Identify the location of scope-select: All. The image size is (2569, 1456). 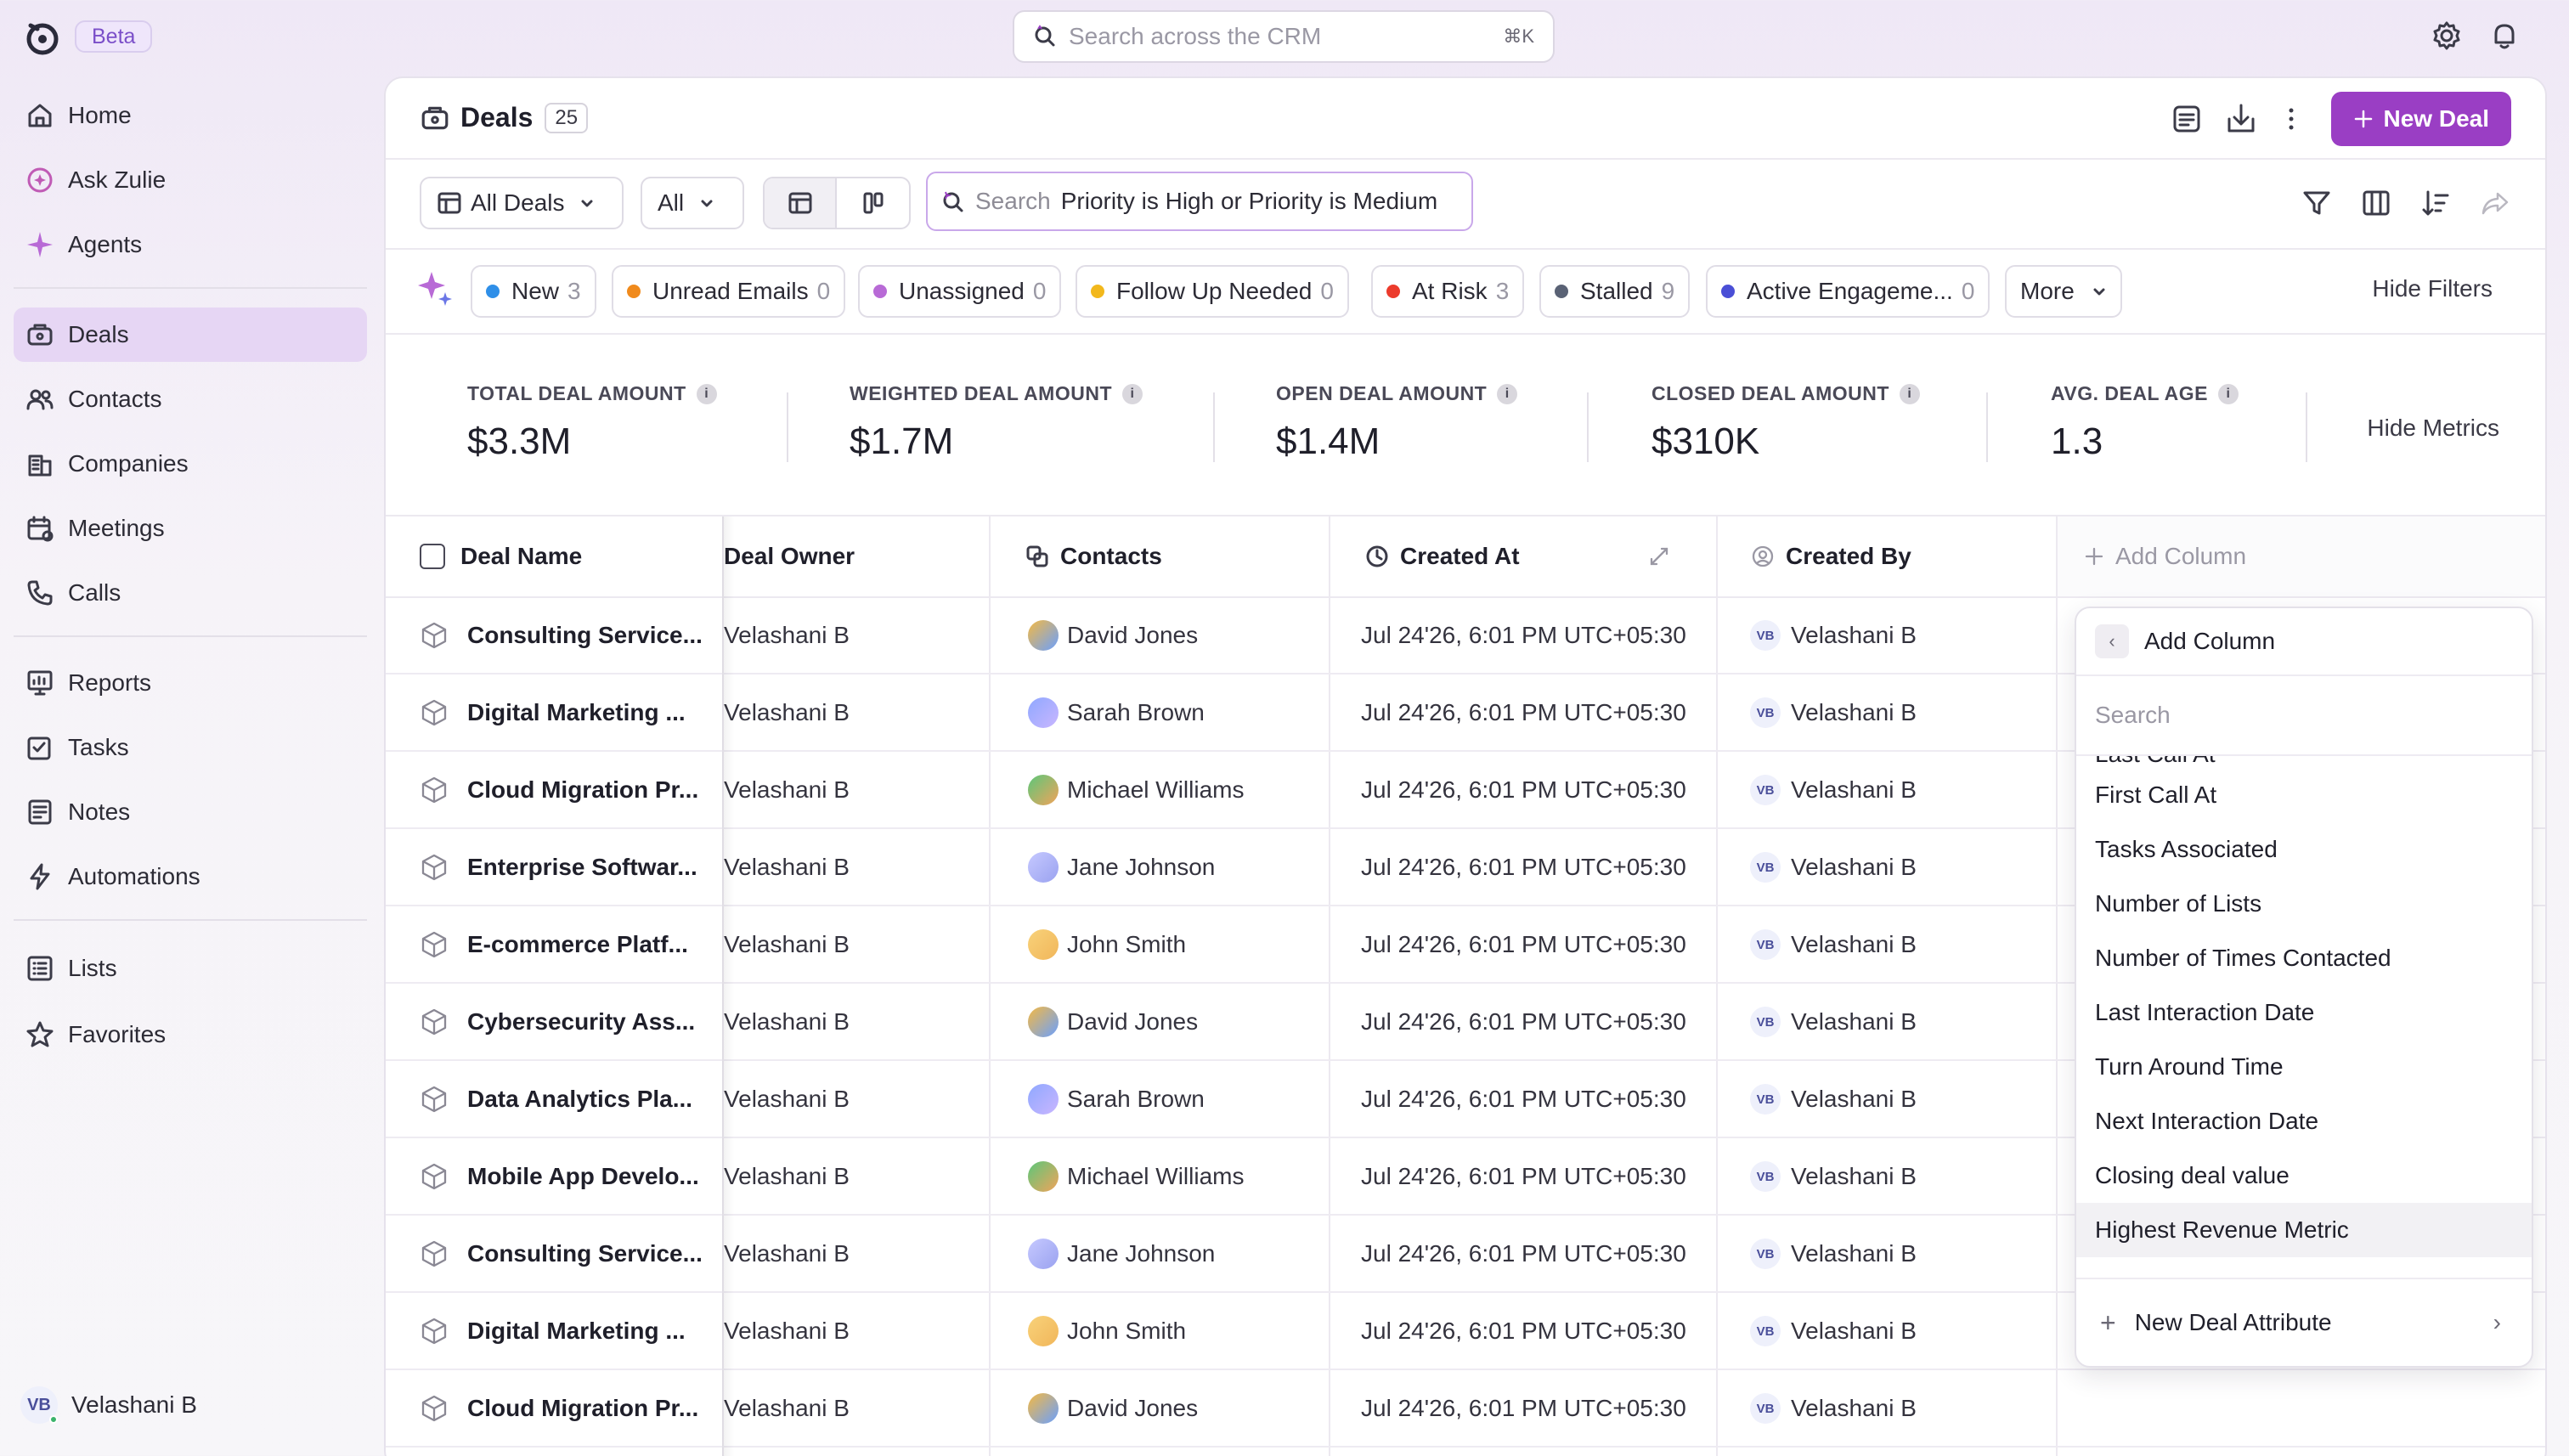
(693, 203).